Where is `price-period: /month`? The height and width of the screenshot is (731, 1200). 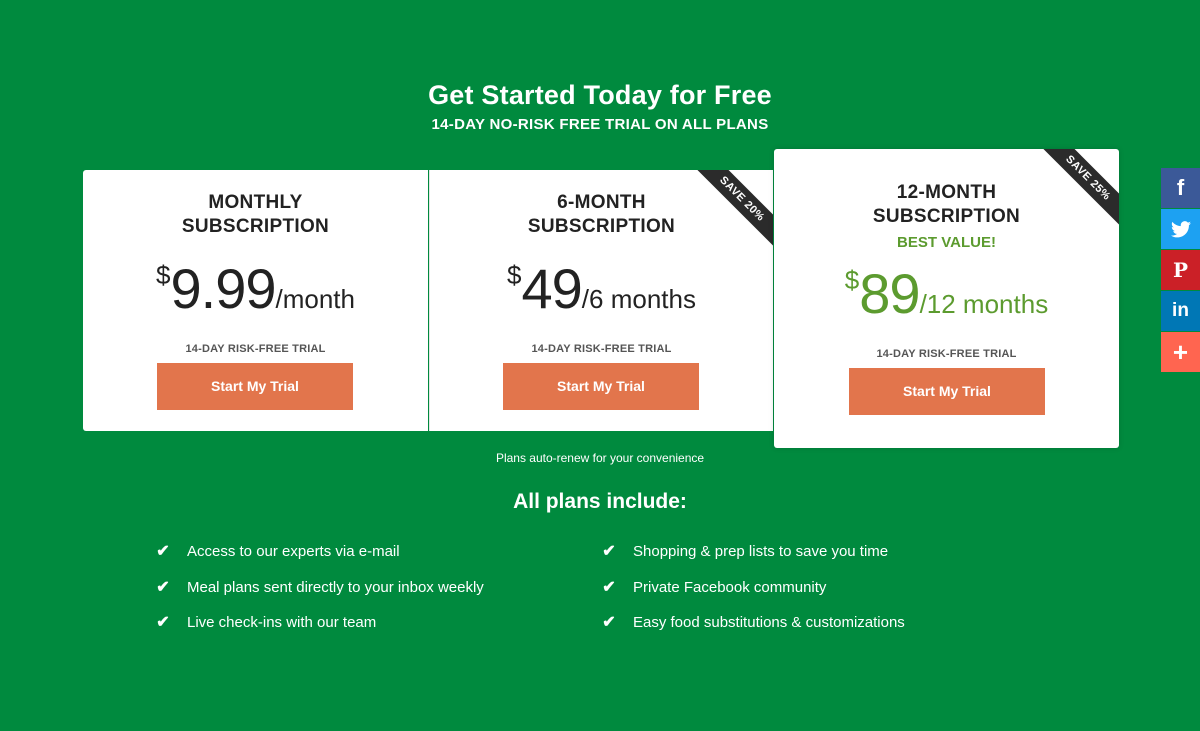 price-period: /month is located at coordinates (315, 299).